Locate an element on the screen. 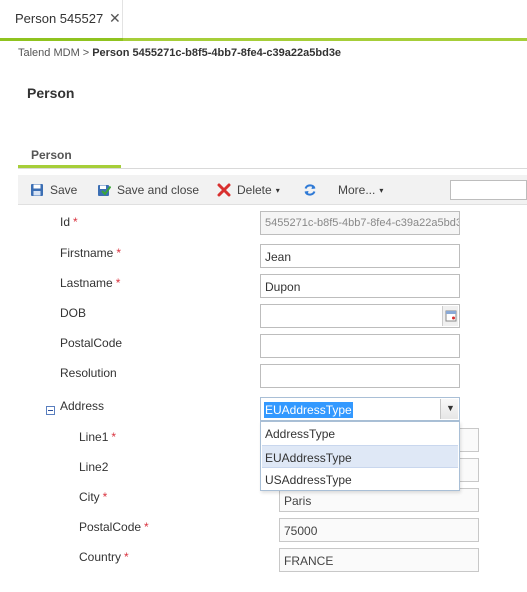 The width and height of the screenshot is (527, 592). more-button: More... ▾ is located at coordinates (360, 190).